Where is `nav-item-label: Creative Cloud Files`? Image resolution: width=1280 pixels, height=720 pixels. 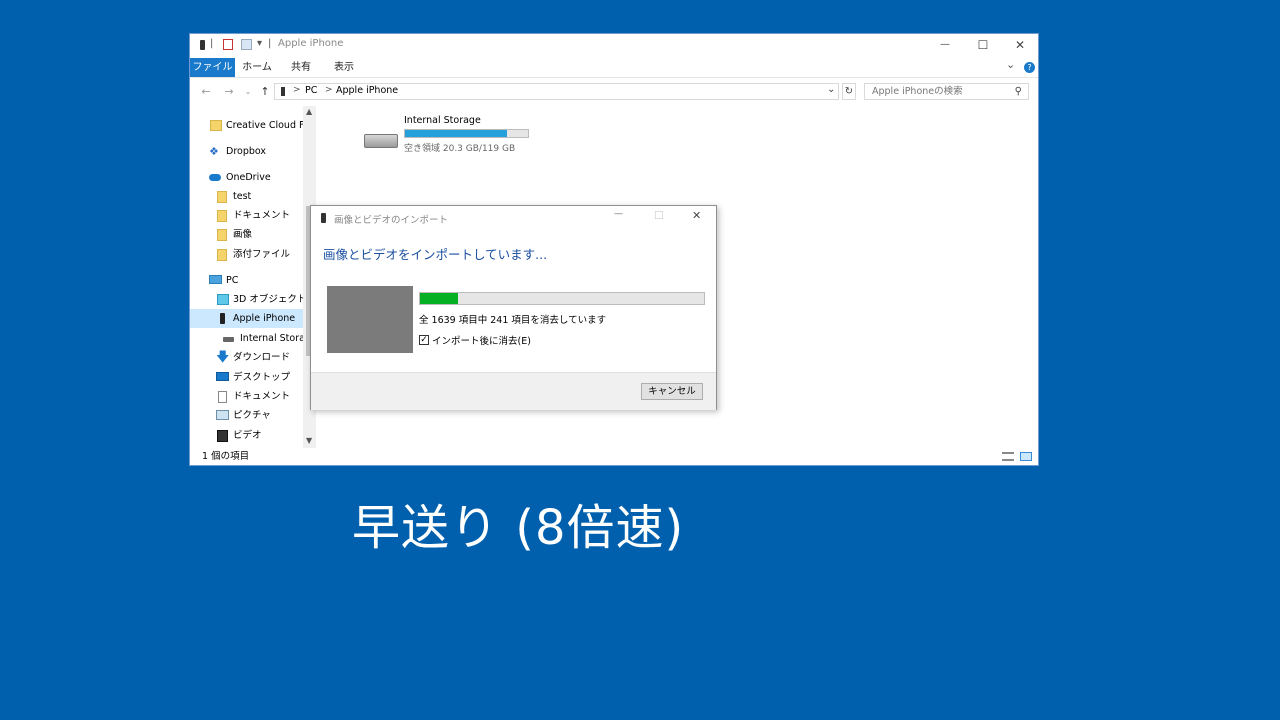
nav-item-label: Creative Cloud Files is located at coordinates (264, 125).